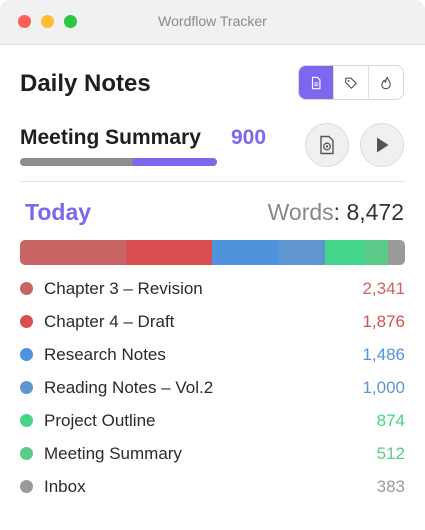 The height and width of the screenshot is (530, 425). Describe the element at coordinates (212, 288) in the screenshot. I see `document-row: Chapter 3 – Revision 2,341` at that location.